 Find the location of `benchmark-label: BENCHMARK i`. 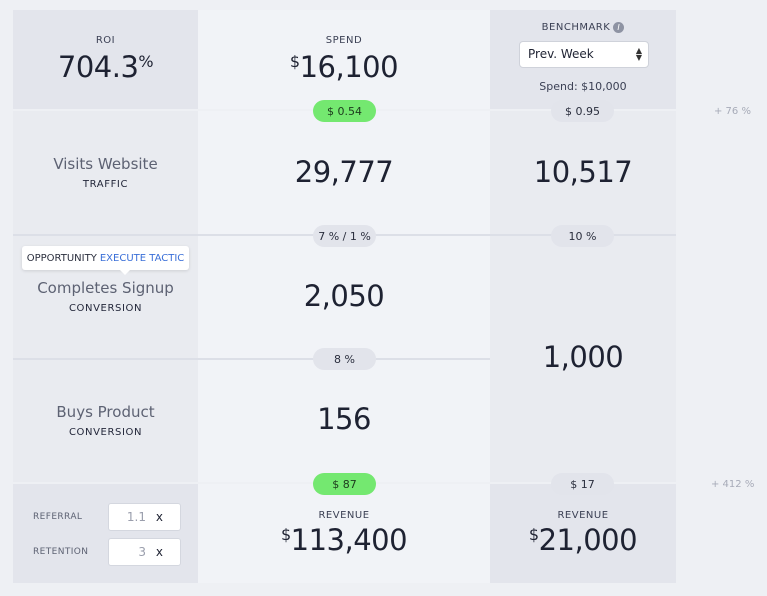

benchmark-label: BENCHMARK i is located at coordinates (583, 27).